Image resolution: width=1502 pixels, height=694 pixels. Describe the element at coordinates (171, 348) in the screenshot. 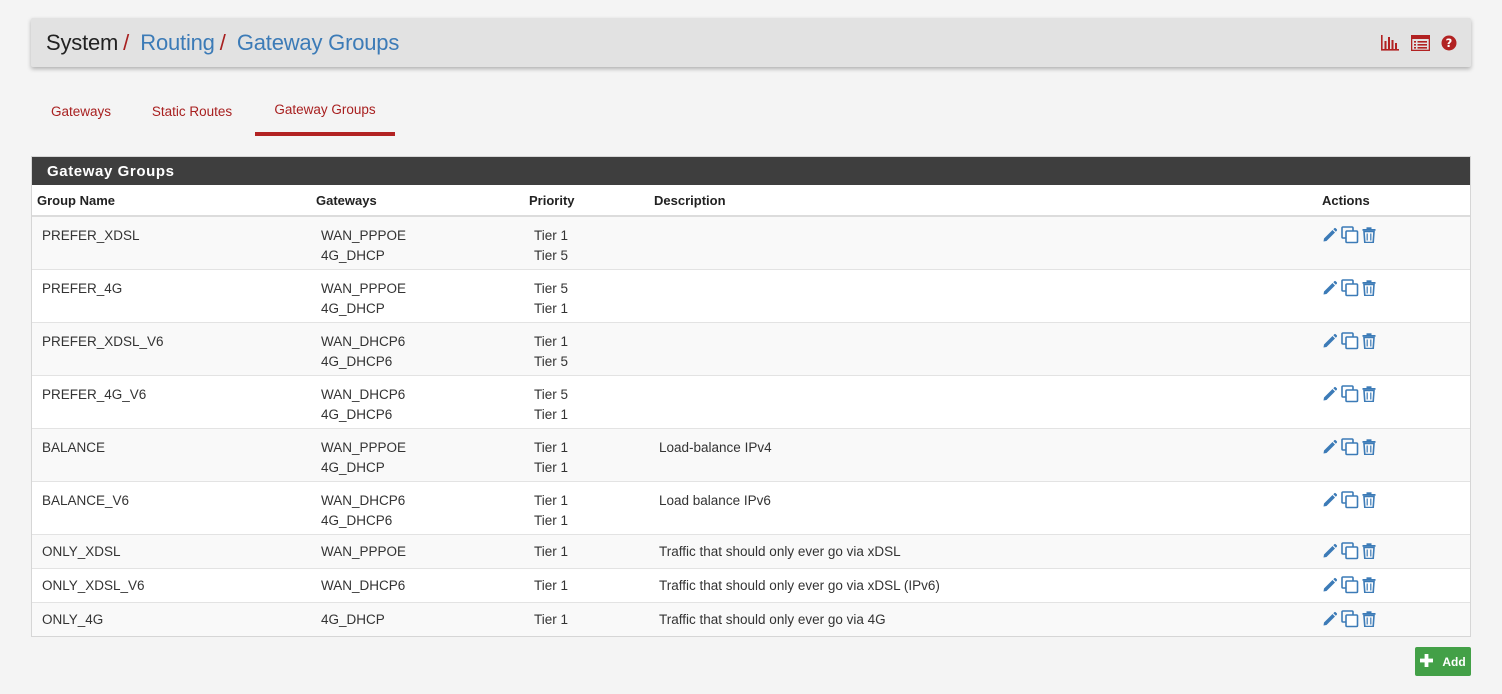

I see `group-name-cell: PREFER_XDSL_V6` at that location.